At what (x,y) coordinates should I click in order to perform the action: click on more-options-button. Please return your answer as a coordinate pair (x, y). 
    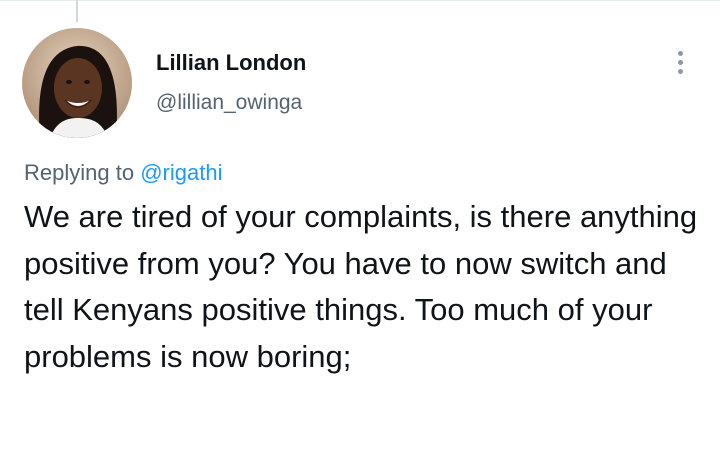
    Looking at the image, I should click on (680, 62).